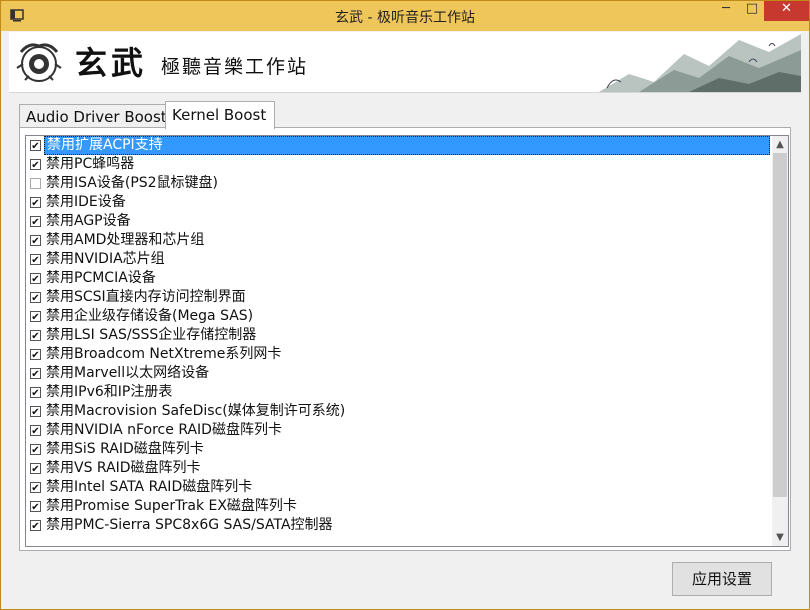 This screenshot has height=610, width=810. Describe the element at coordinates (235, 67) in the screenshot. I see `logo-subtitle: 極聽音樂工作站` at that location.